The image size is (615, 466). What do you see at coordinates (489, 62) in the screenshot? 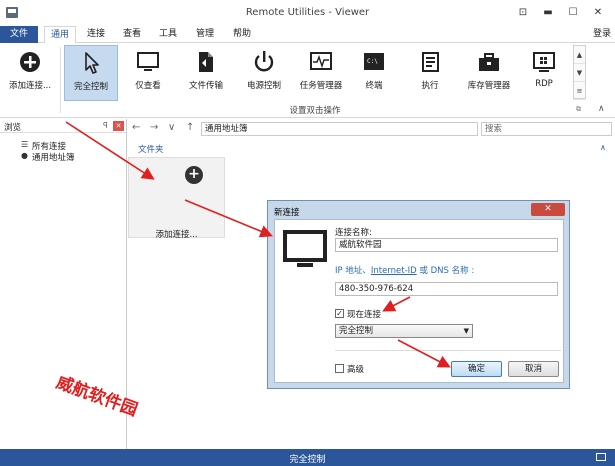
I see `inventory-icon` at bounding box center [489, 62].